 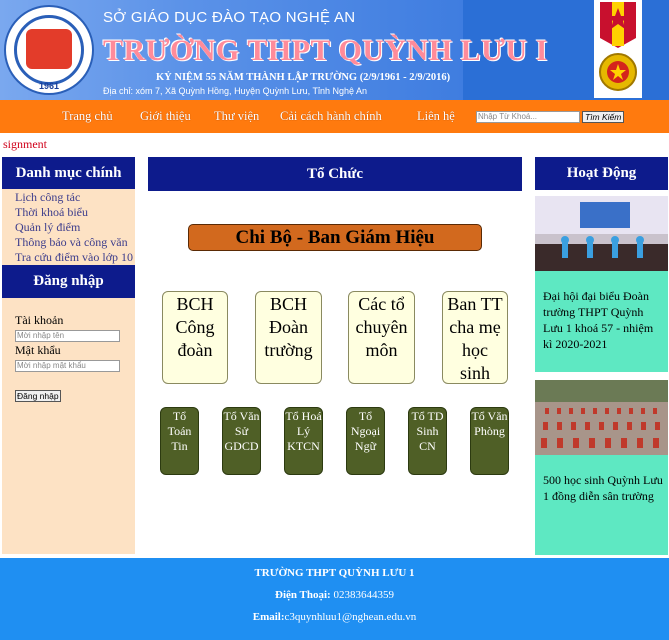 I want to click on group-line: trường, so click(x=288, y=350).